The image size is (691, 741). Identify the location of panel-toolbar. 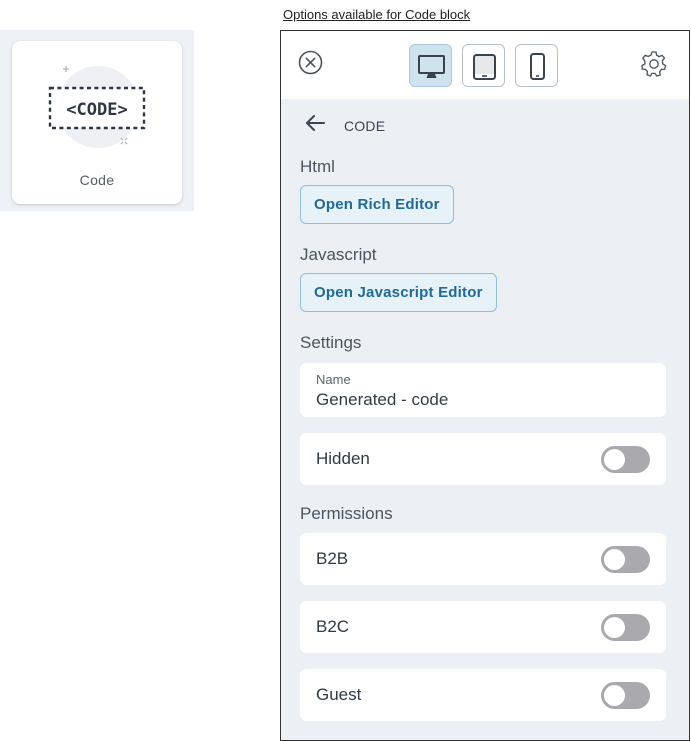
(485, 65).